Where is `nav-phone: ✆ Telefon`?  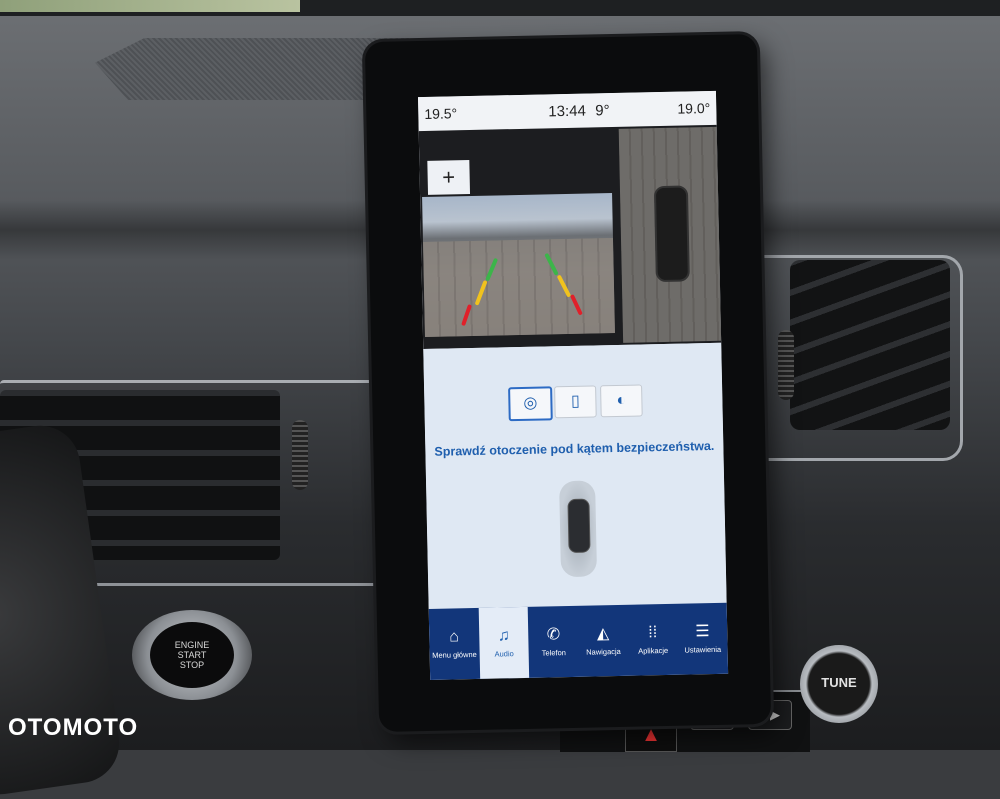
nav-phone: ✆ Telefon is located at coordinates (553, 642).